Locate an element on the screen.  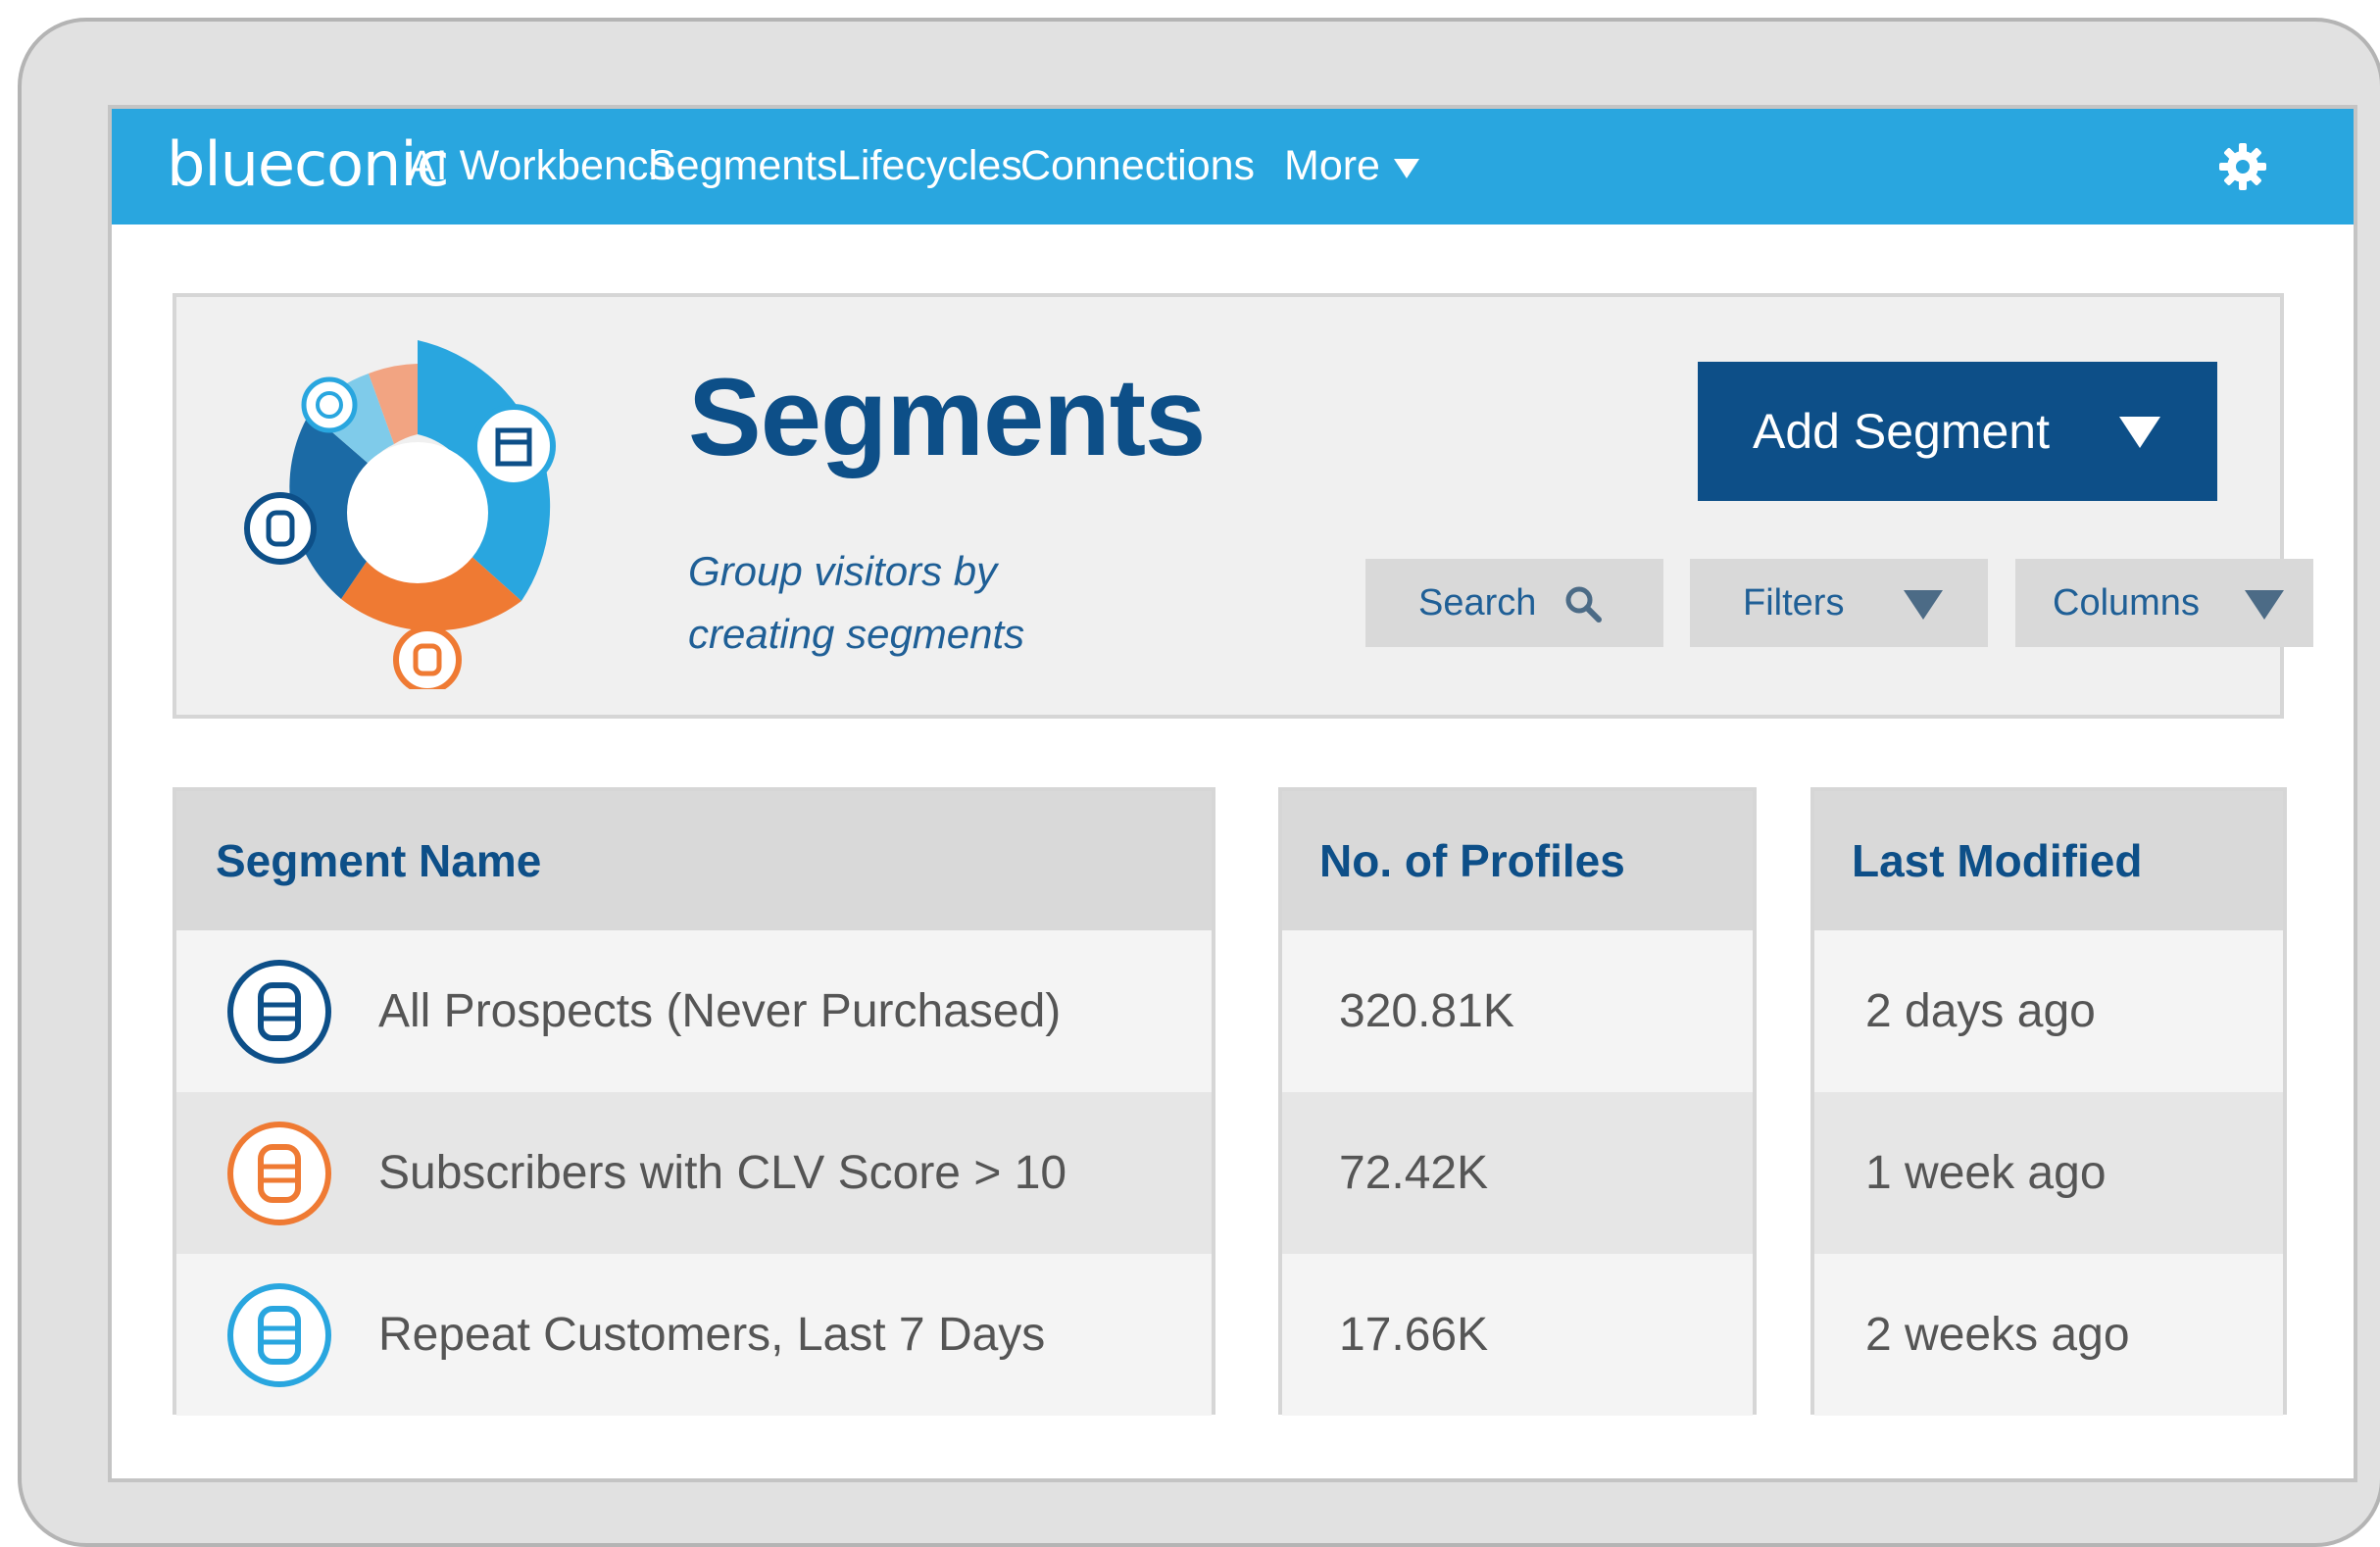
profiles-column: No. of Profiles 320.81K 72.42K 17.66K is located at coordinates (1517, 1101).